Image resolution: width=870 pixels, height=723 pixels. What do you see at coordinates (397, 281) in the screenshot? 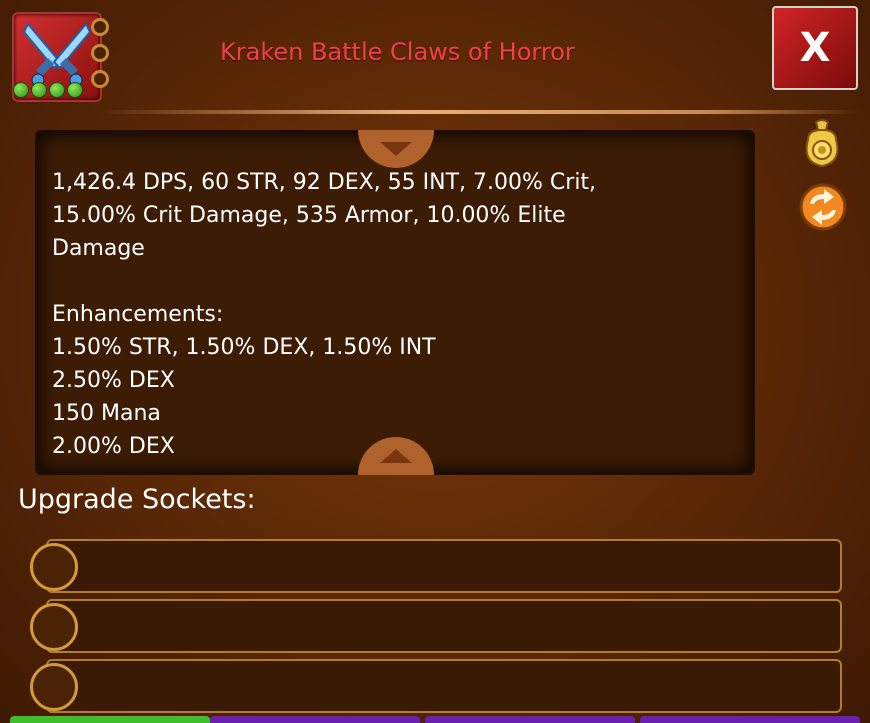
I see `stats-line` at bounding box center [397, 281].